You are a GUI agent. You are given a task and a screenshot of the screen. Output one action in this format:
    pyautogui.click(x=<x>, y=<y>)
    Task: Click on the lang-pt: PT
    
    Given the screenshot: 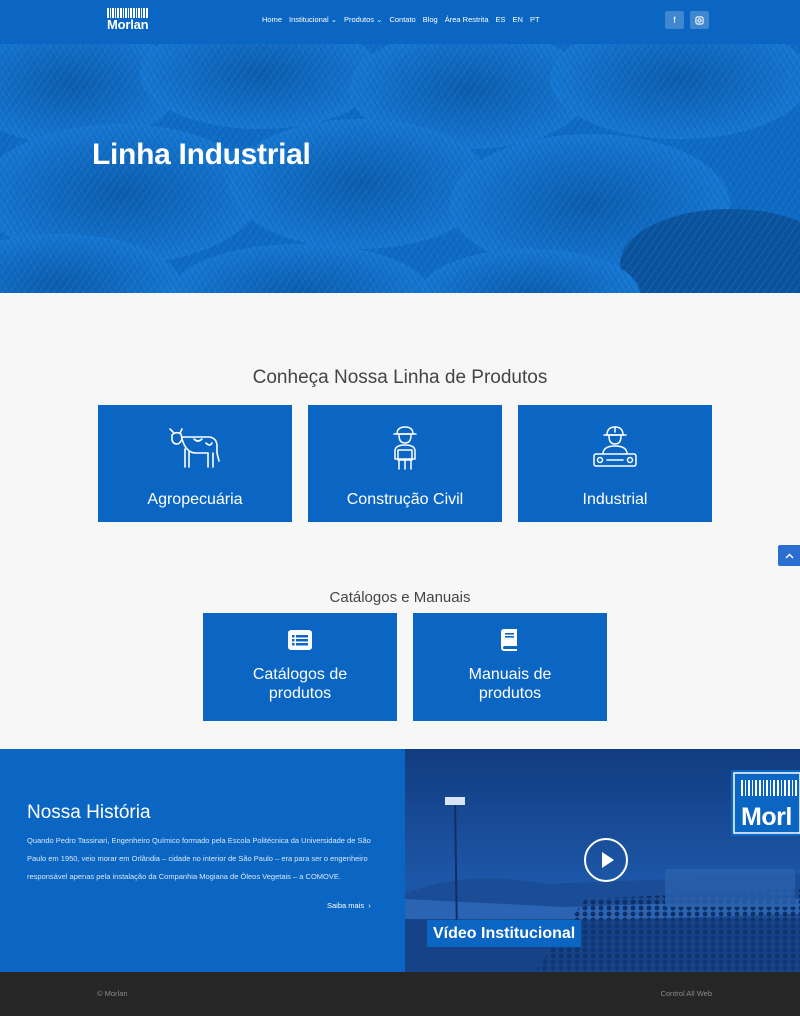 What is the action you would take?
    pyautogui.click(x=535, y=19)
    